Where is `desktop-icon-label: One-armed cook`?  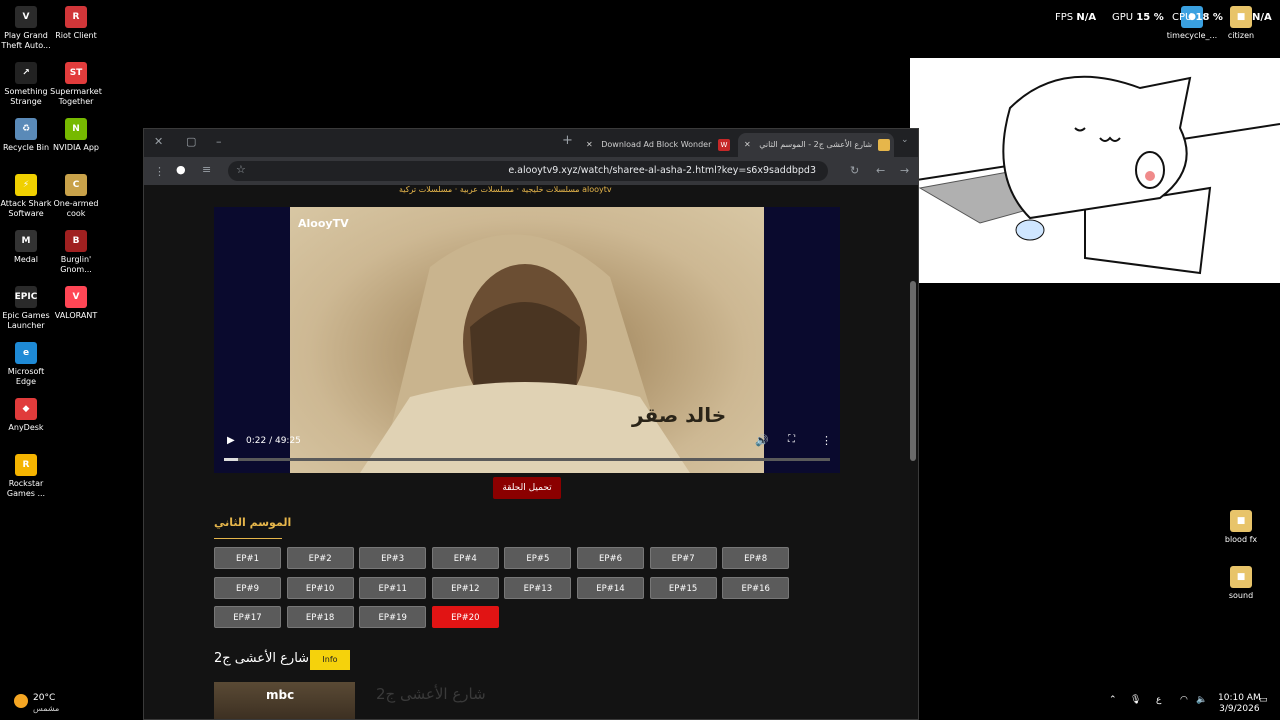
desktop-icon-label: One-armed cook is located at coordinates (76, 208).